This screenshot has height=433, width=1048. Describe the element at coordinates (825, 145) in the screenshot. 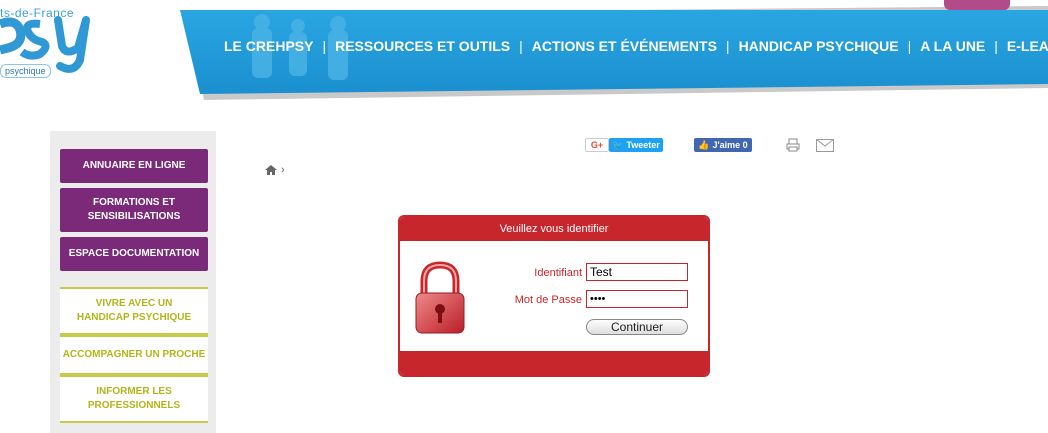

I see `mail-icon` at that location.